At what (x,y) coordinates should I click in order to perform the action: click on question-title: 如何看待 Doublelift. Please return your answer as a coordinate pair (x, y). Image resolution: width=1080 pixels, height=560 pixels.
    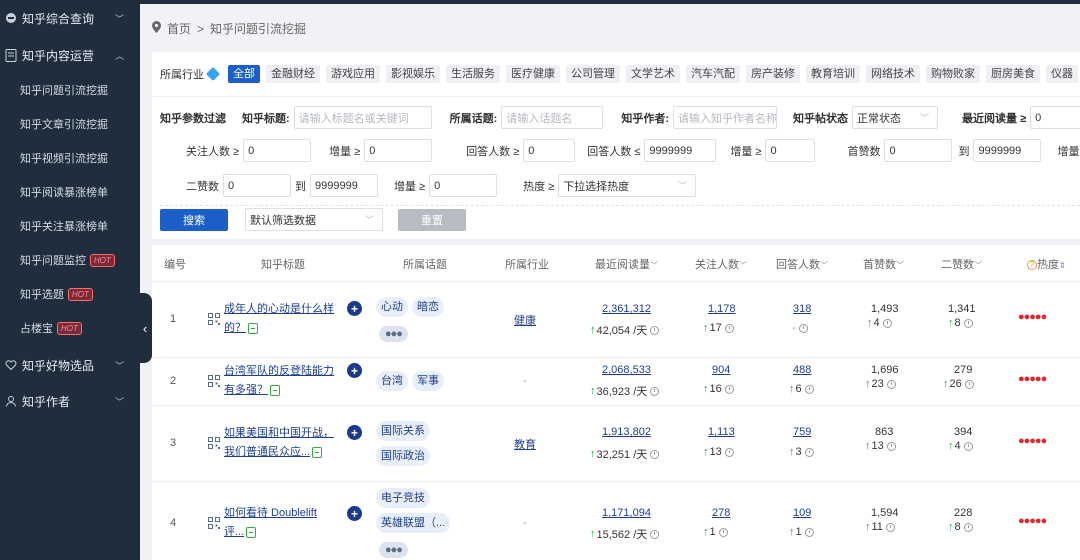
    Looking at the image, I should click on (270, 513).